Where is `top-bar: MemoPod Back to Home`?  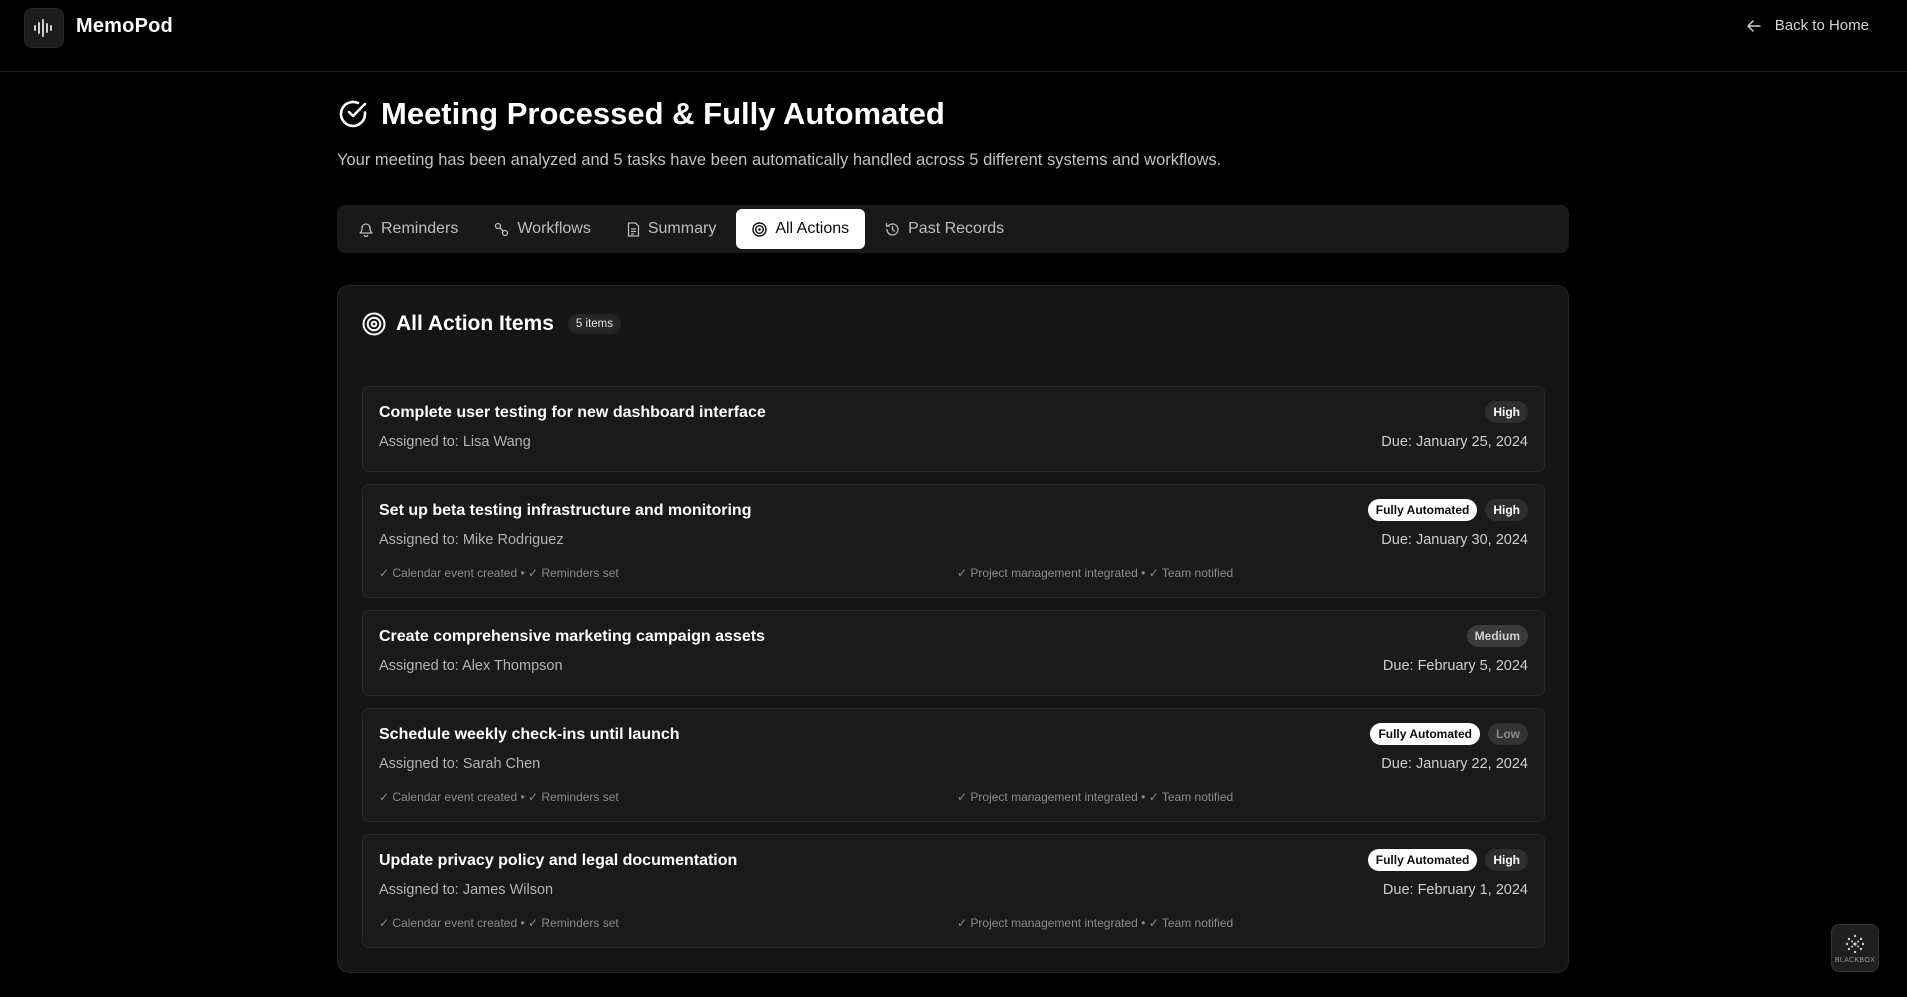 top-bar: MemoPod Back to Home is located at coordinates (953, 36).